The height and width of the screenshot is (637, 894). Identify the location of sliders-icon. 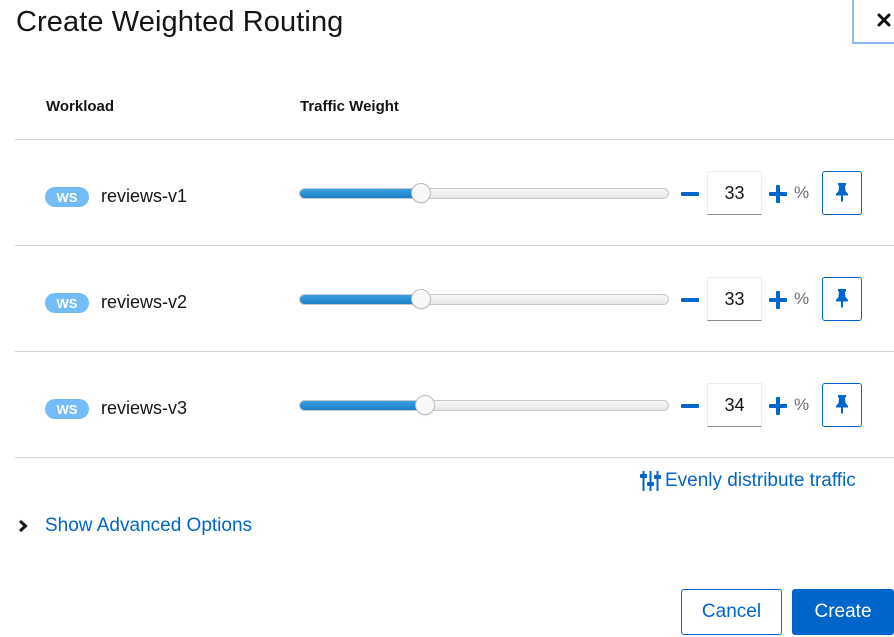
(650, 481).